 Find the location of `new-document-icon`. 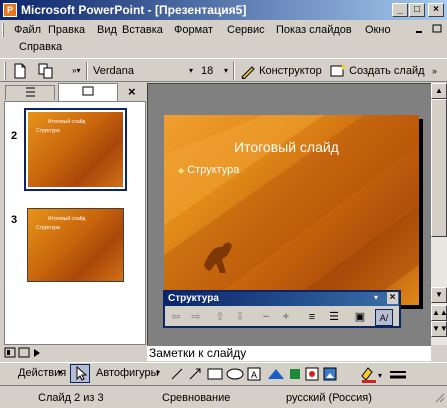

new-document-icon is located at coordinates (20, 71).